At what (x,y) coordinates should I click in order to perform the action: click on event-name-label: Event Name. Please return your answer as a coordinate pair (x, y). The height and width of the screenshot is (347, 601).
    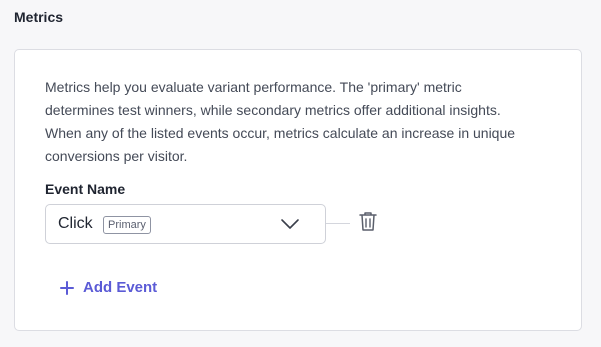
    Looking at the image, I should click on (85, 189).